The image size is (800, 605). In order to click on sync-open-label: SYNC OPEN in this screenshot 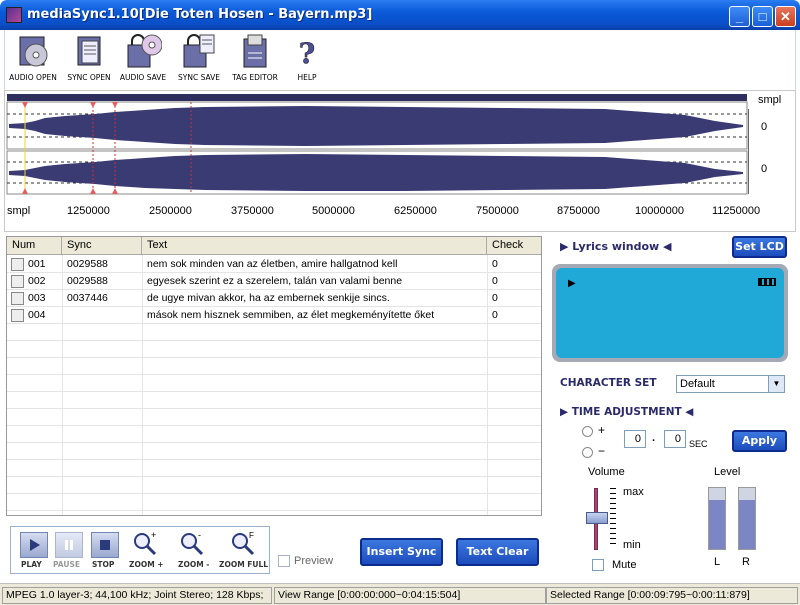, I will do `click(89, 77)`.